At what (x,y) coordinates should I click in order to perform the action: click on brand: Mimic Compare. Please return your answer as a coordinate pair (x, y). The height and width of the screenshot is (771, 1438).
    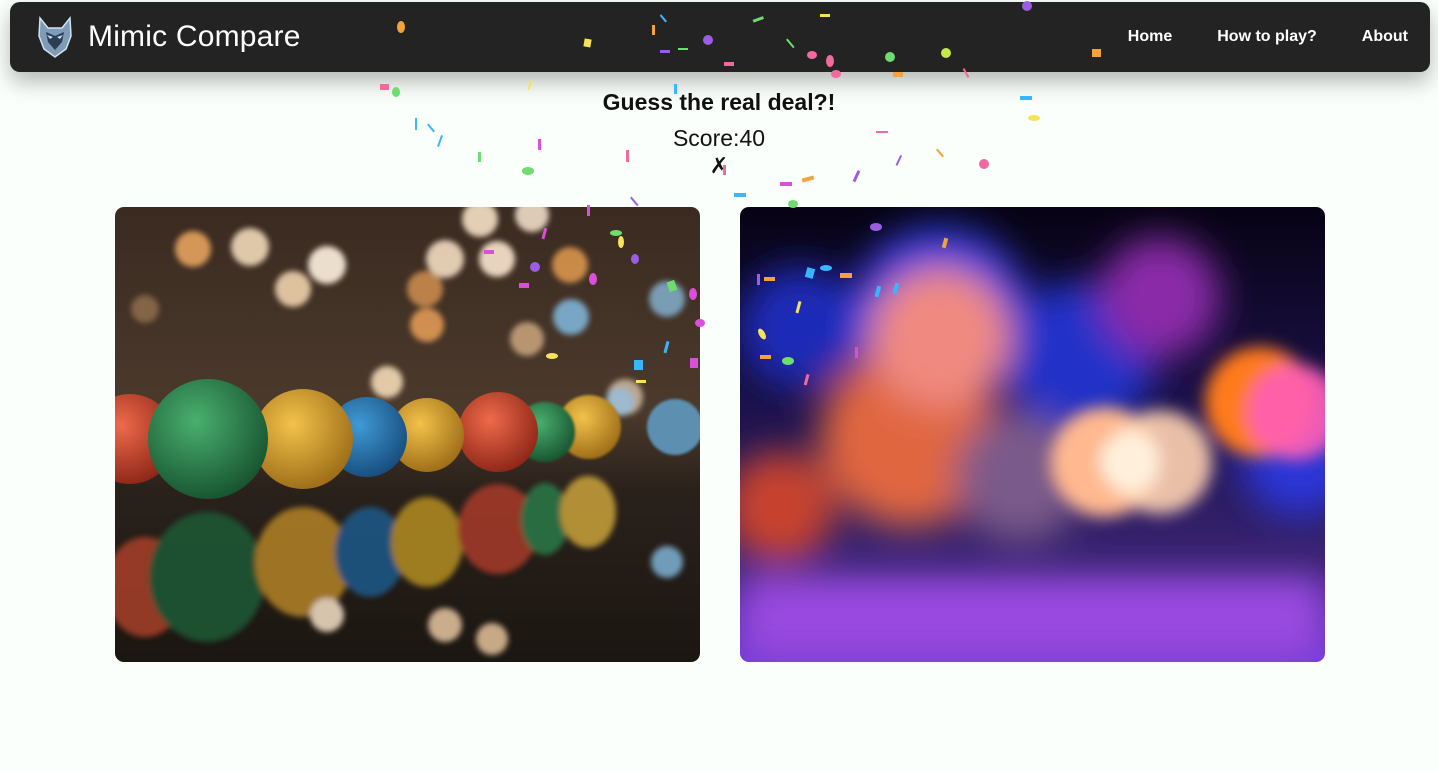
    Looking at the image, I should click on (168, 37).